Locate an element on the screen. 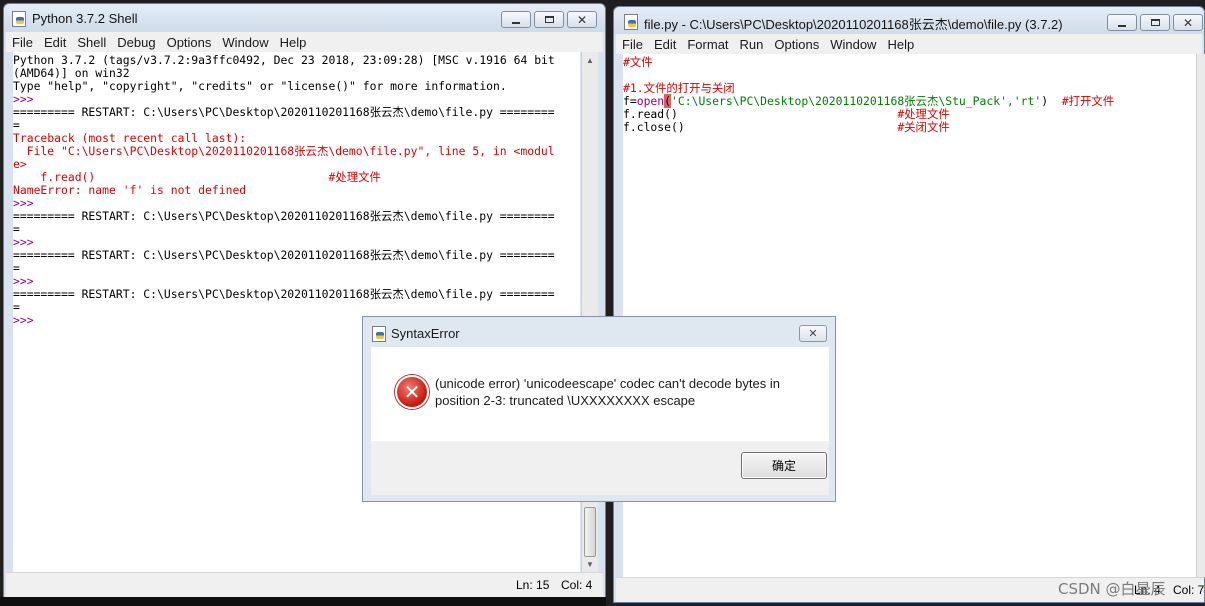  code-token: f= is located at coordinates (630, 101).